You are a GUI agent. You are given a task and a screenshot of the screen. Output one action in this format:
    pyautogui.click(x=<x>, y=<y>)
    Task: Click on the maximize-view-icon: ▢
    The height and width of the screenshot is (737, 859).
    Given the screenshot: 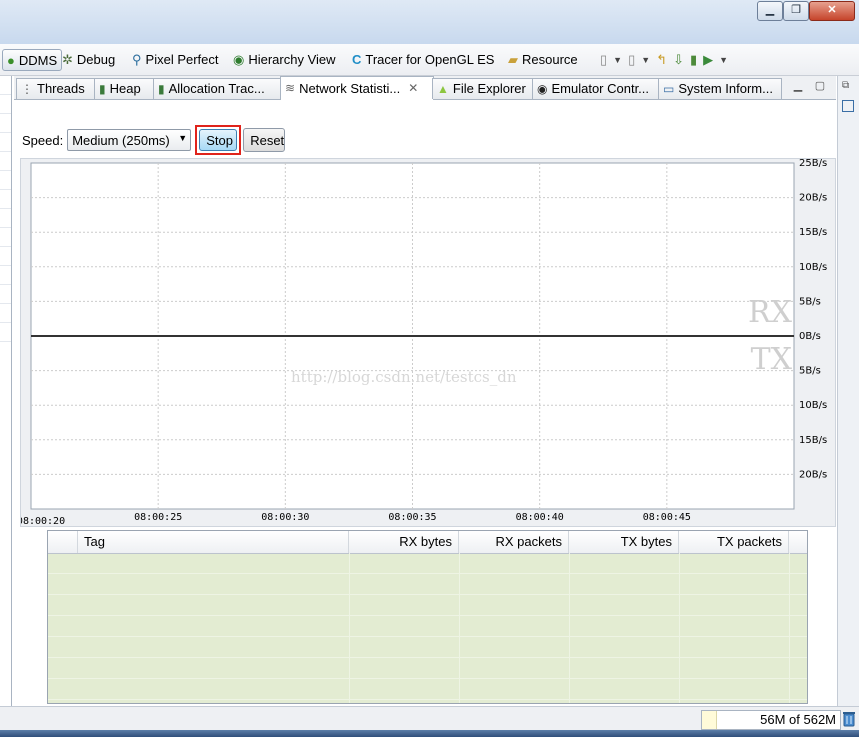 What is the action you would take?
    pyautogui.click(x=820, y=86)
    